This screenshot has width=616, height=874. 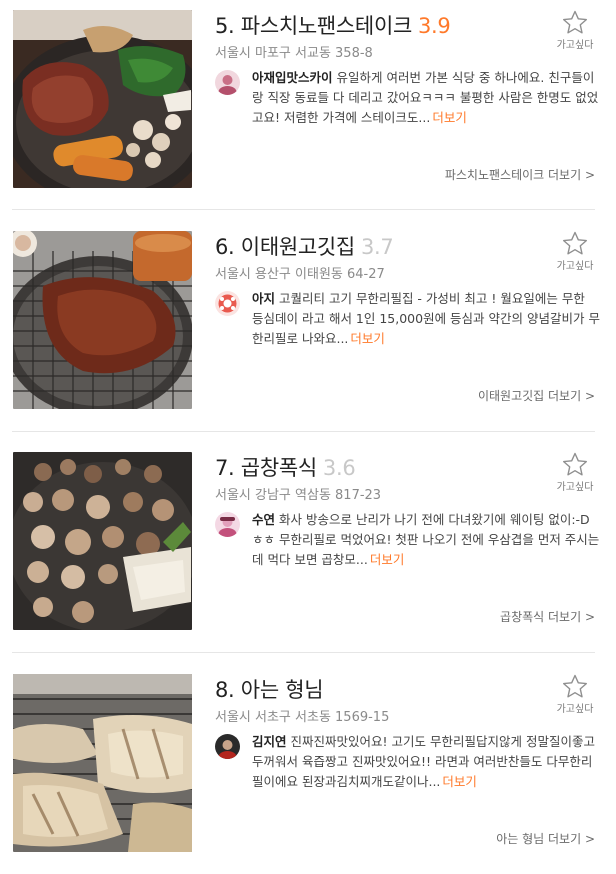 I want to click on restaurant-address: 서울시 강남구 역삼동 817-23, so click(x=298, y=495).